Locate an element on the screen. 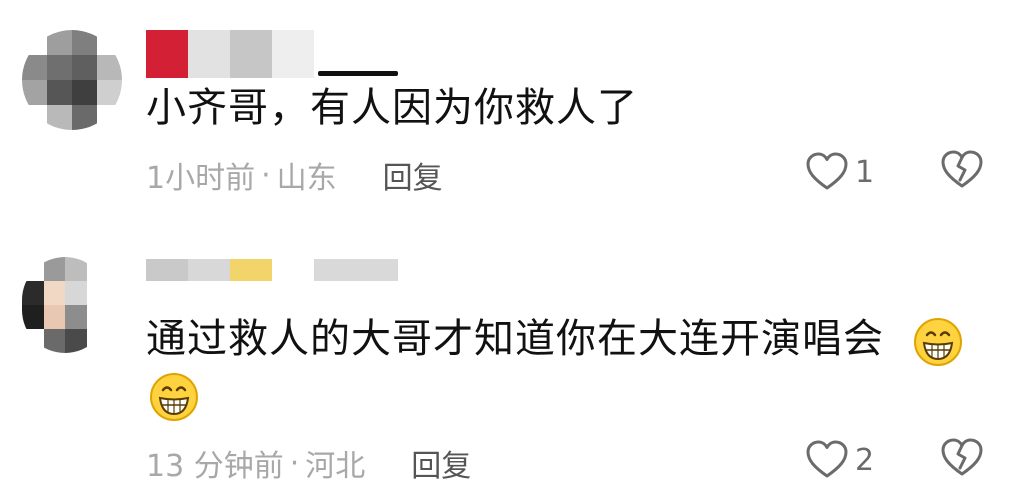  comment-meta: 1小时前 · 山东 回复 is located at coordinates (294, 175).